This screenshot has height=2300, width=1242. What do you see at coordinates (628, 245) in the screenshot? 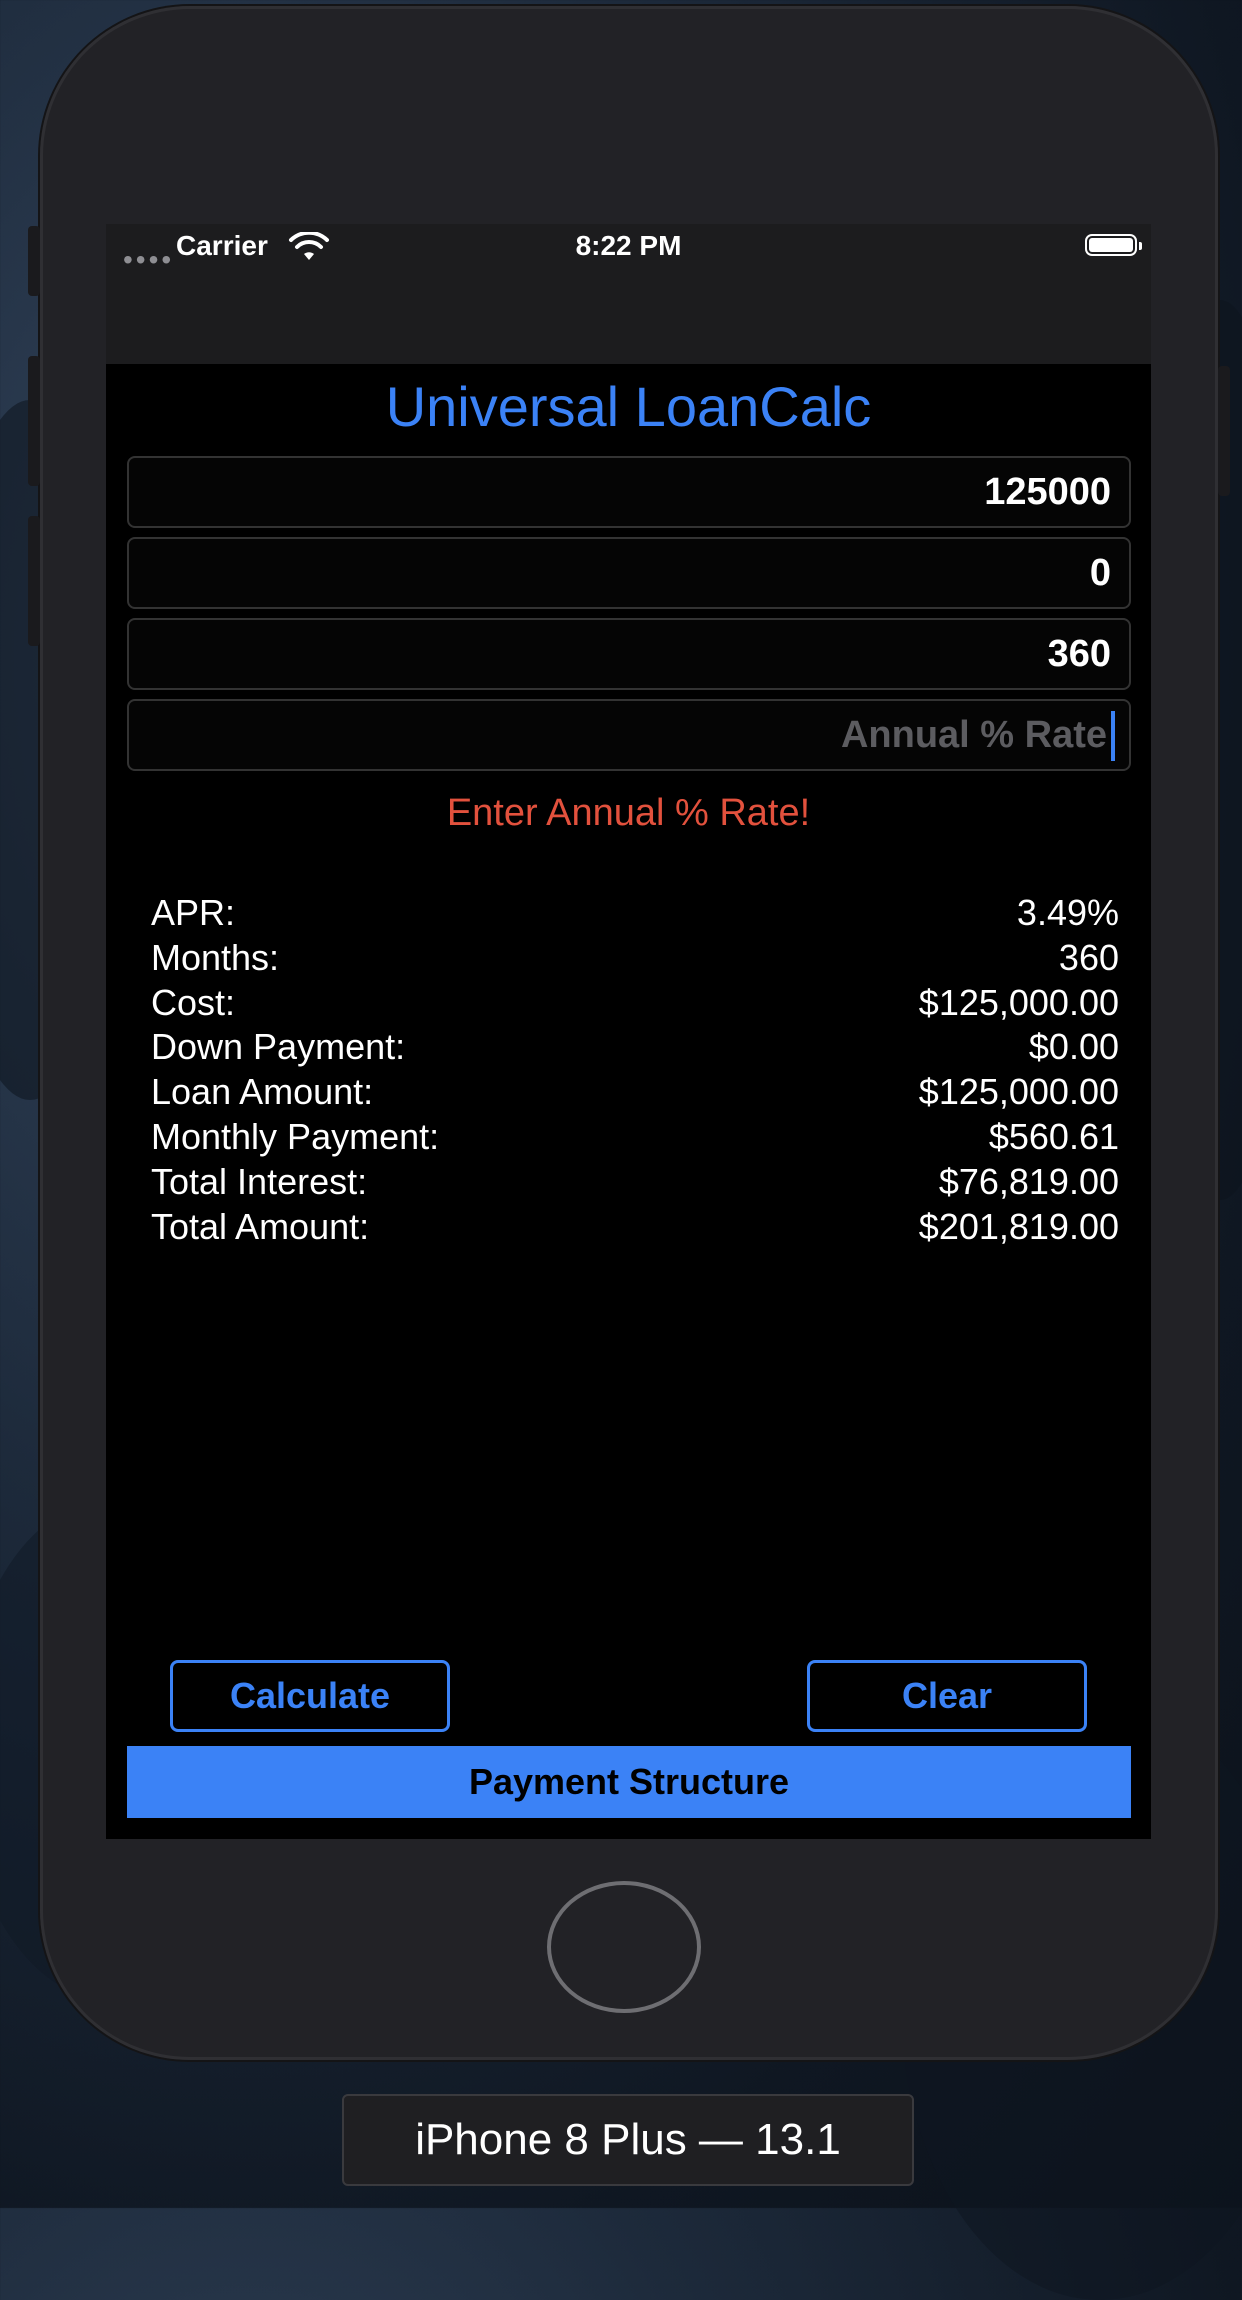
I see `status-time: 8:22 PM` at bounding box center [628, 245].